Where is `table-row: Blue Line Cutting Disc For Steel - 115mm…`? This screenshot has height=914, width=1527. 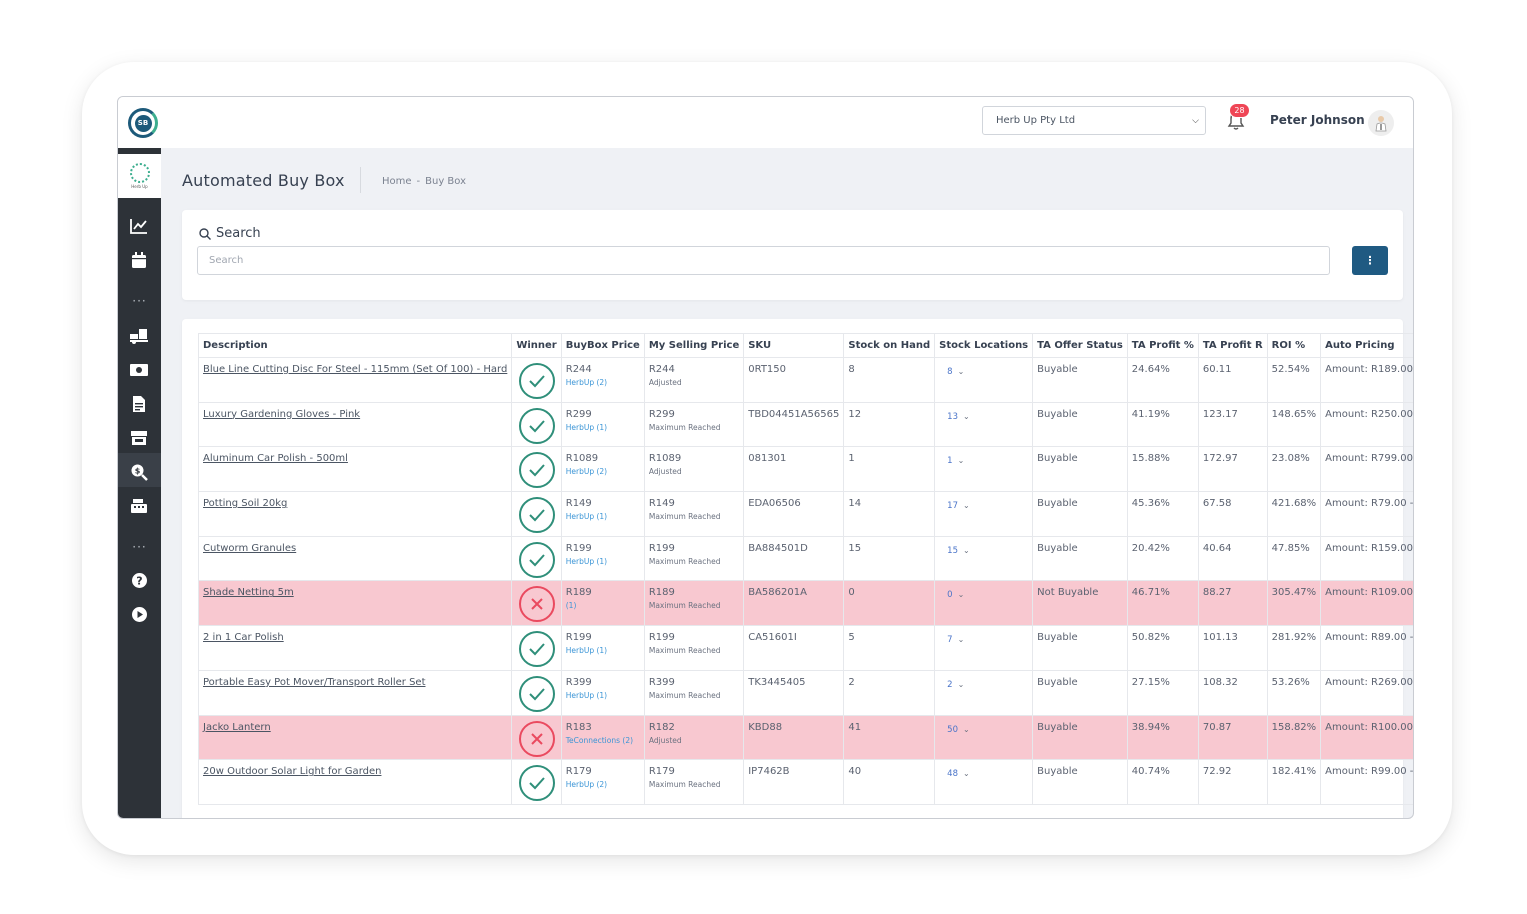 table-row: Blue Line Cutting Disc For Steel - 115mm… is located at coordinates (805, 380).